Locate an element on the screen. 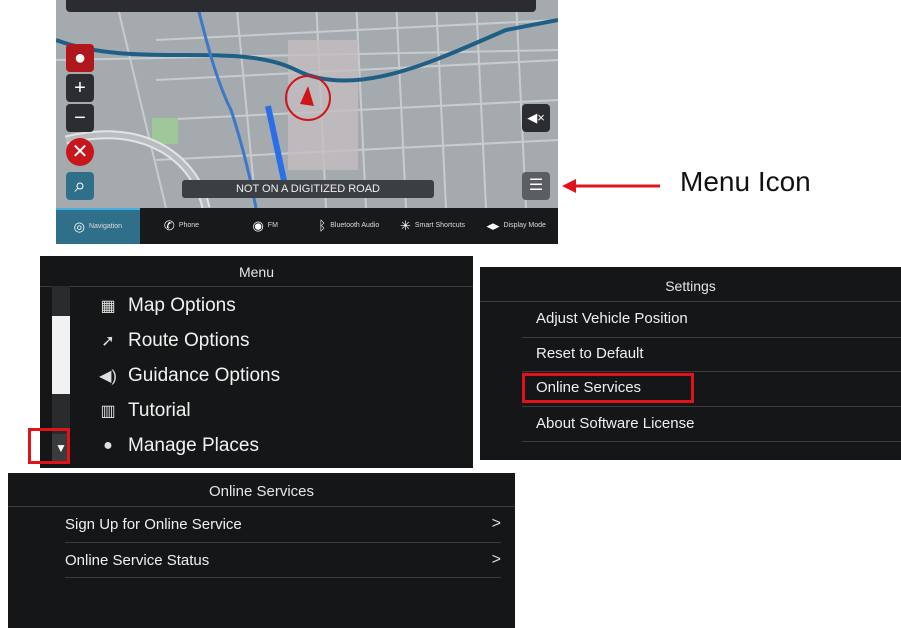  speaker-icon: ◀) is located at coordinates (108, 376).